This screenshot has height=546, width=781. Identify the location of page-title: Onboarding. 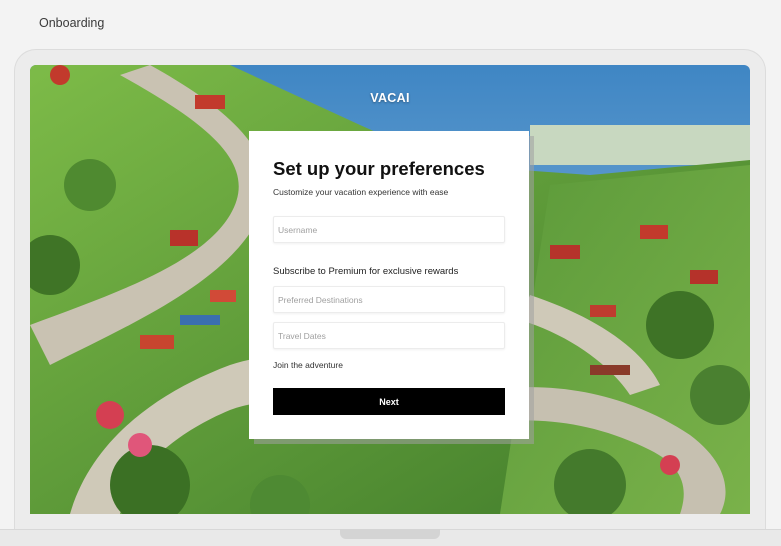
(72, 23).